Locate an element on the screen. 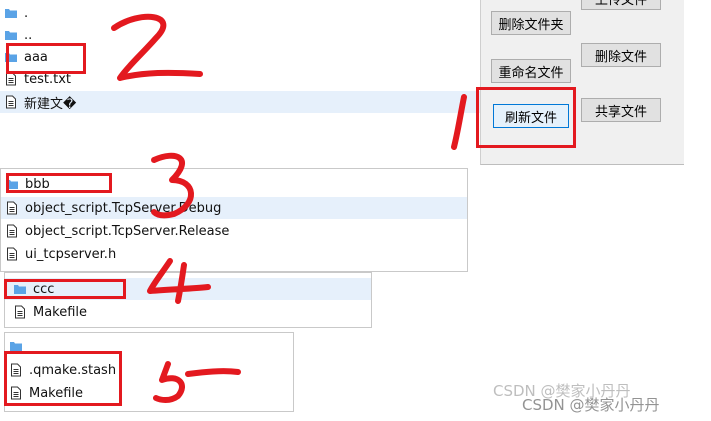 The height and width of the screenshot is (421, 711). list-item-release: object_script.TcpServer.Release is located at coordinates (234, 231).